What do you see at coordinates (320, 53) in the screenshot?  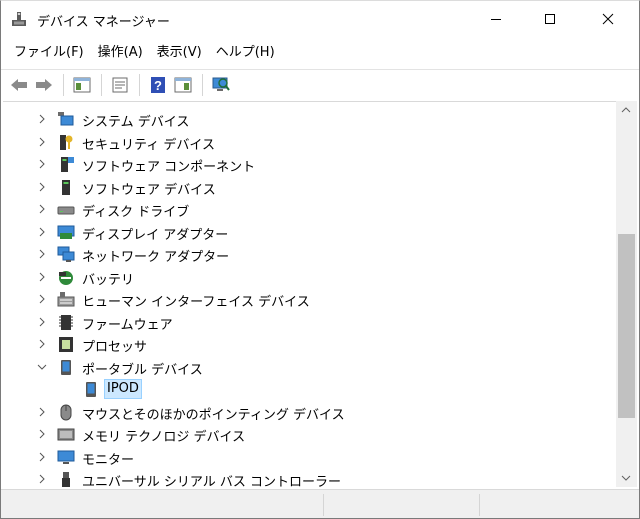 I see `menu-bar: ファイル(F) 操作(A) 表示(V) ヘルプ(H)` at bounding box center [320, 53].